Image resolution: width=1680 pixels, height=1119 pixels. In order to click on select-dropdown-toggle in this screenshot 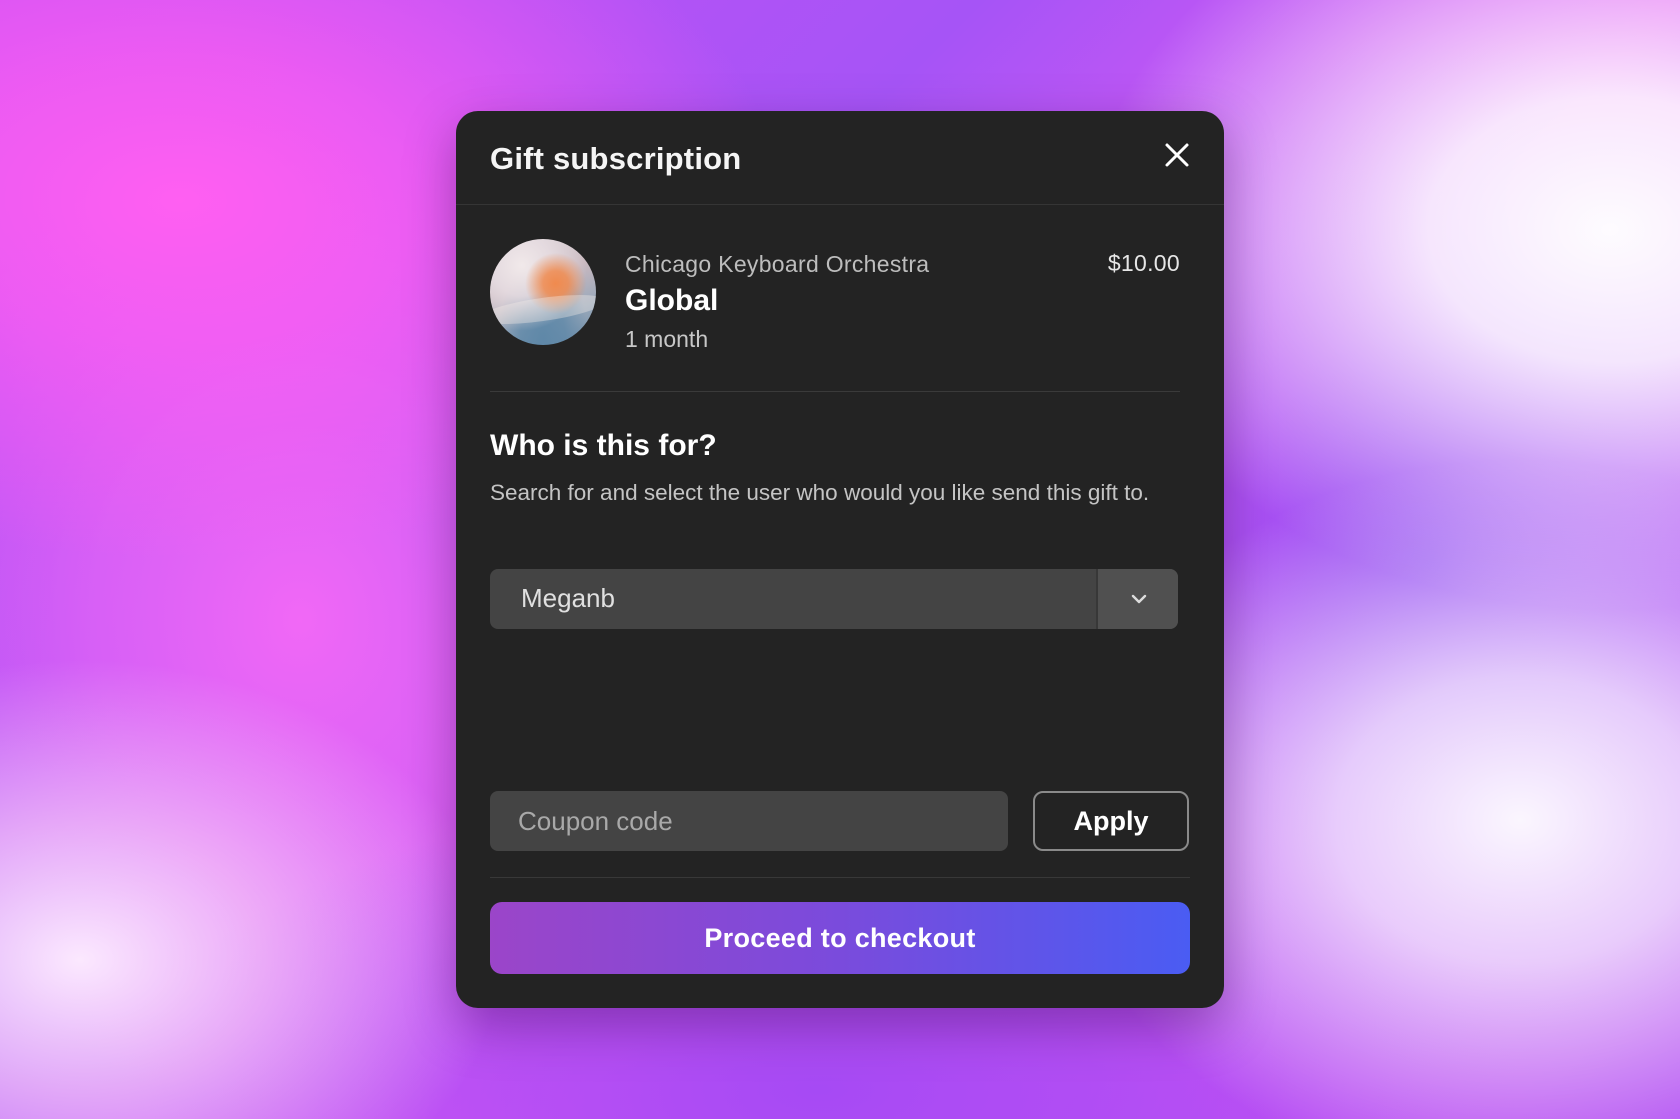, I will do `click(1137, 599)`.